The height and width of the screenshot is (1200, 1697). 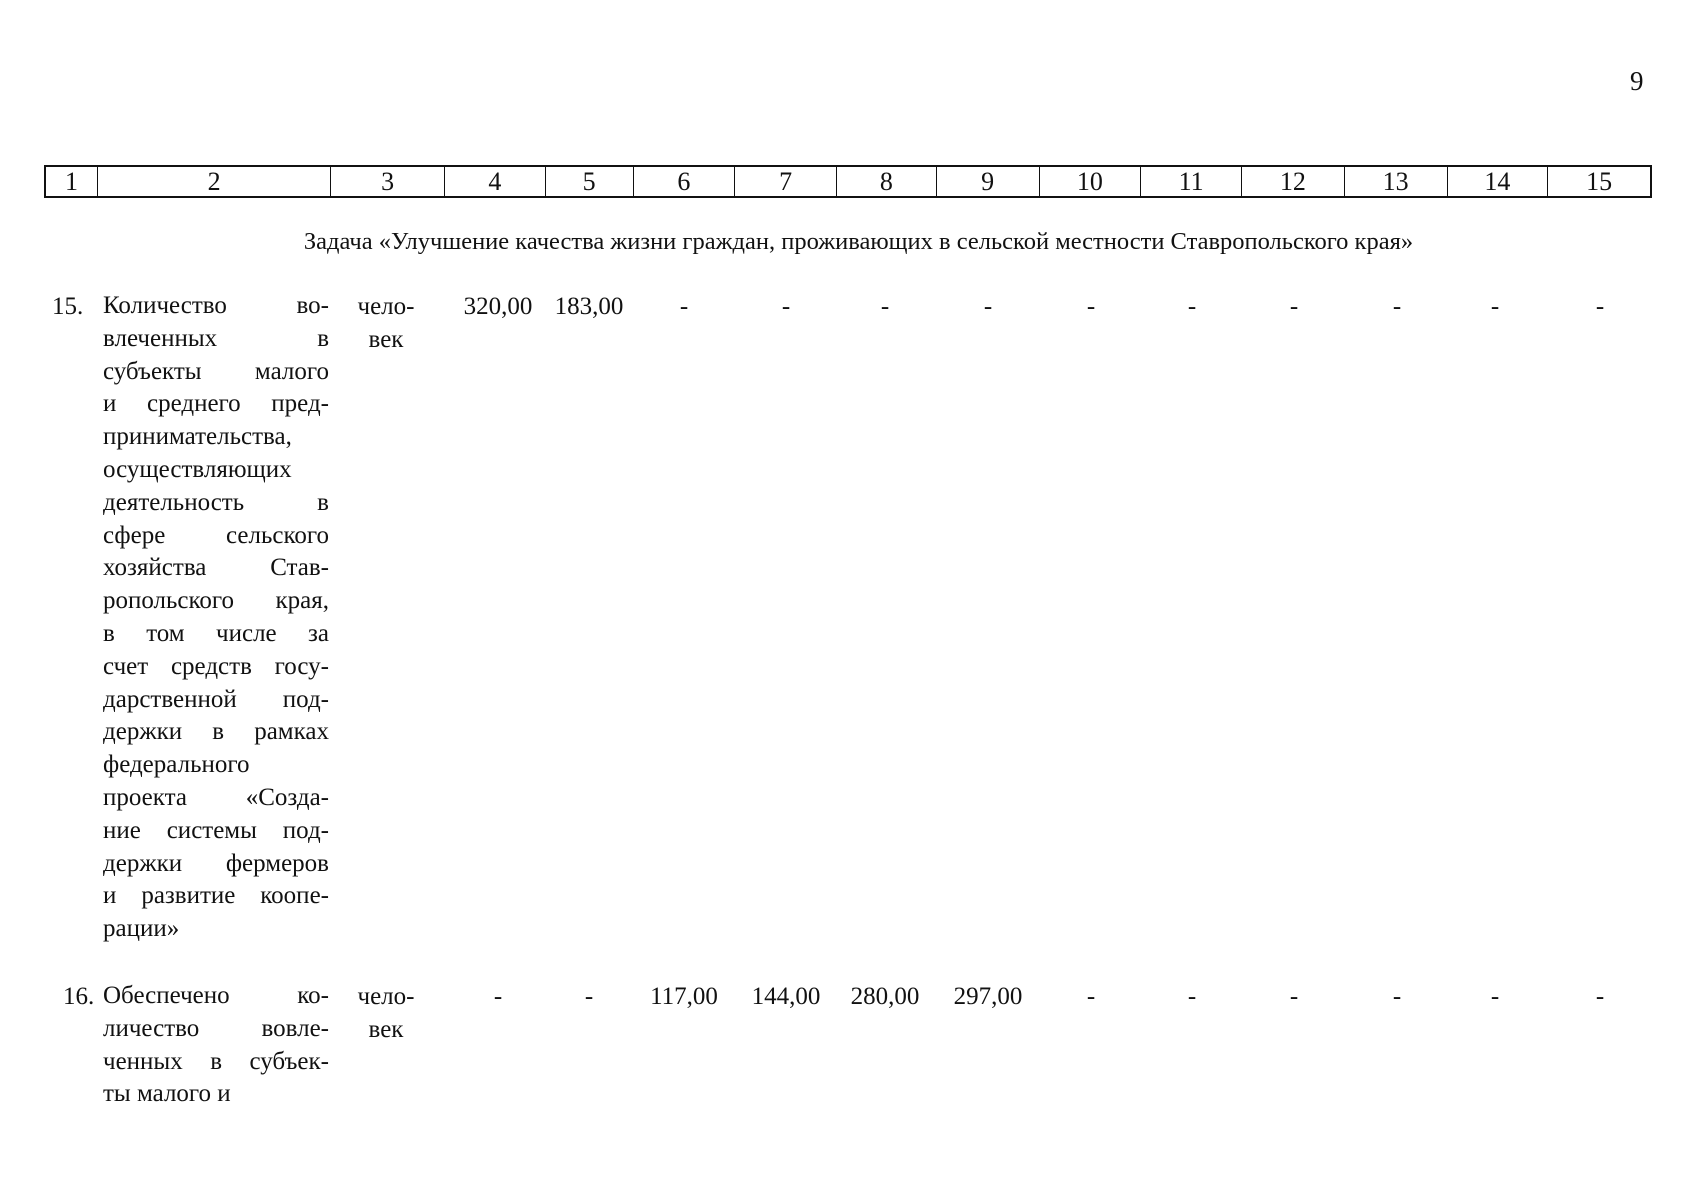 I want to click on column-header-14: 14, so click(x=1498, y=181).